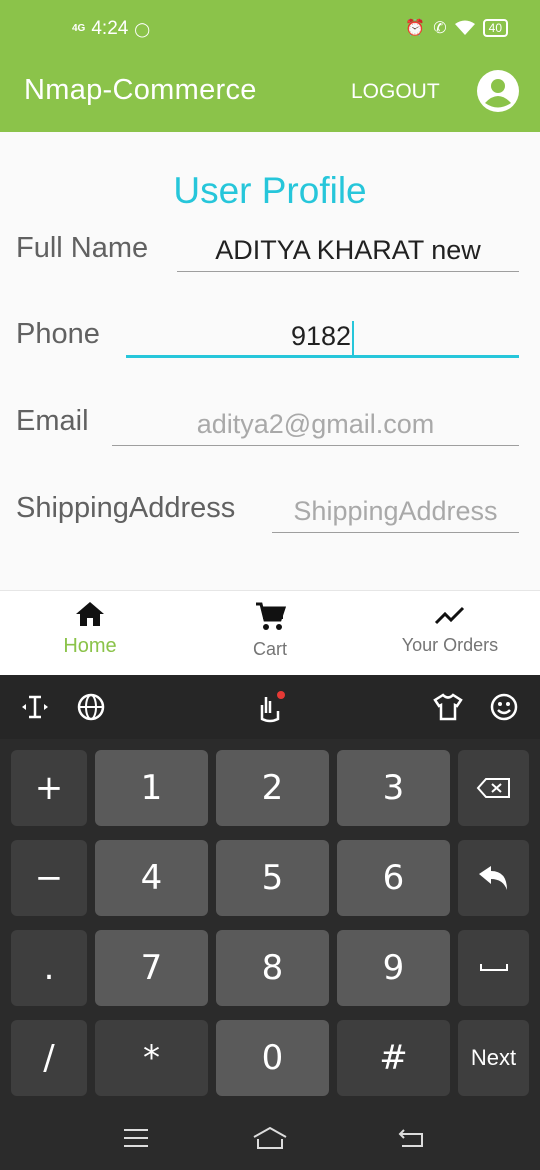  What do you see at coordinates (395, 92) in the screenshot?
I see `logout-button: LOGOUT` at bounding box center [395, 92].